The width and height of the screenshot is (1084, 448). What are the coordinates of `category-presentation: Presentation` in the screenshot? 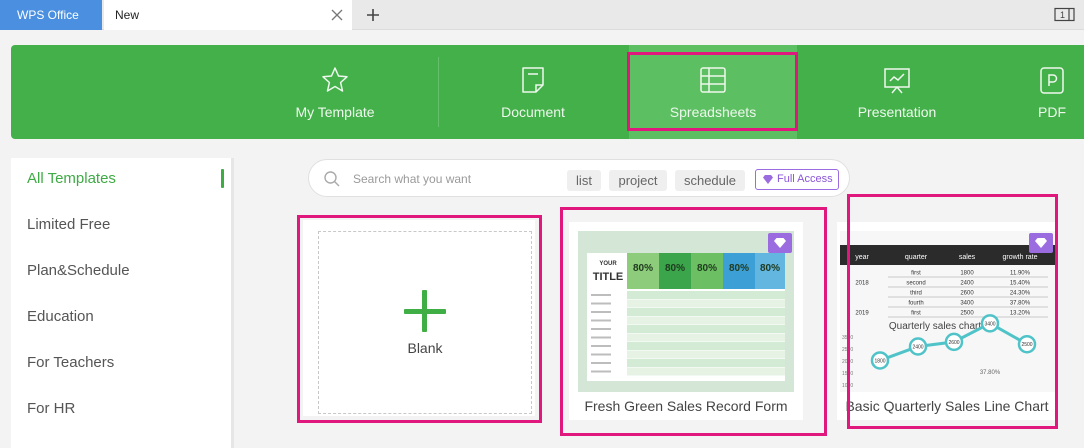 It's located at (897, 92).